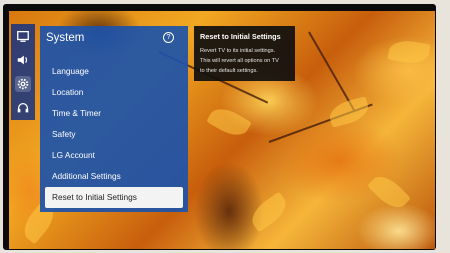 This screenshot has width=450, height=253. Describe the element at coordinates (168, 37) in the screenshot. I see `help-icon: ?` at that location.